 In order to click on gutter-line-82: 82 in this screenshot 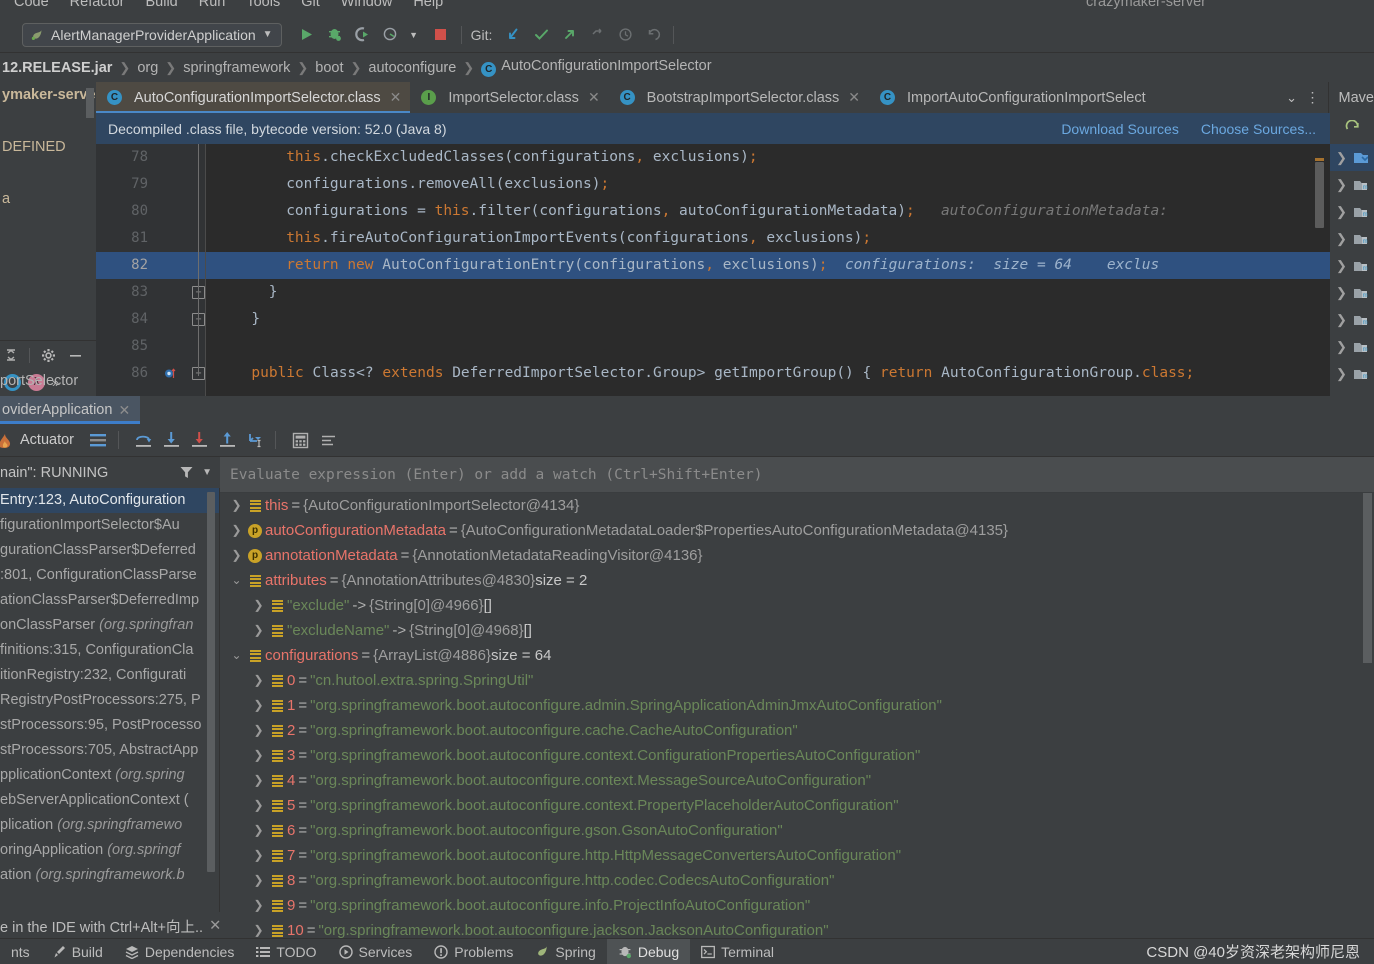, I will do `click(150, 265)`.